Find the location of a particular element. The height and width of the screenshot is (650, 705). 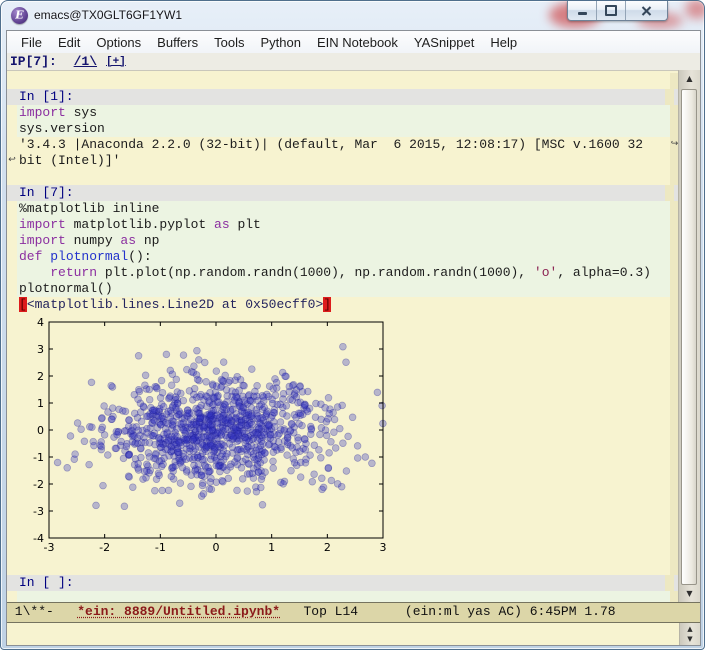

code-token: (): is located at coordinates (140, 256).